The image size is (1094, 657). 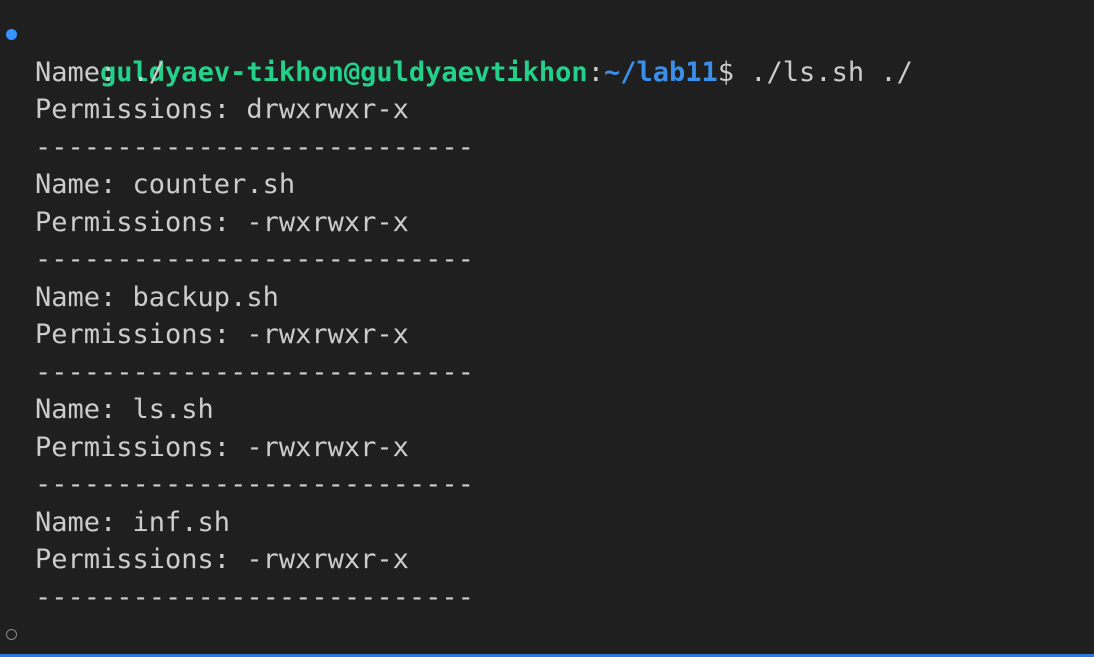 What do you see at coordinates (222, 109) in the screenshot?
I see `output-permissions-line: Permissions: drwxrwxr-x` at bounding box center [222, 109].